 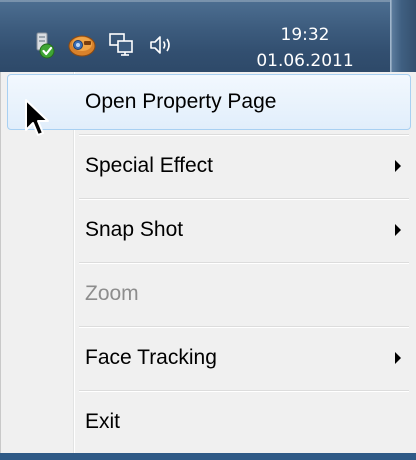 What do you see at coordinates (209, 230) in the screenshot?
I see `menu-item-snap-shot: Snap Shot` at bounding box center [209, 230].